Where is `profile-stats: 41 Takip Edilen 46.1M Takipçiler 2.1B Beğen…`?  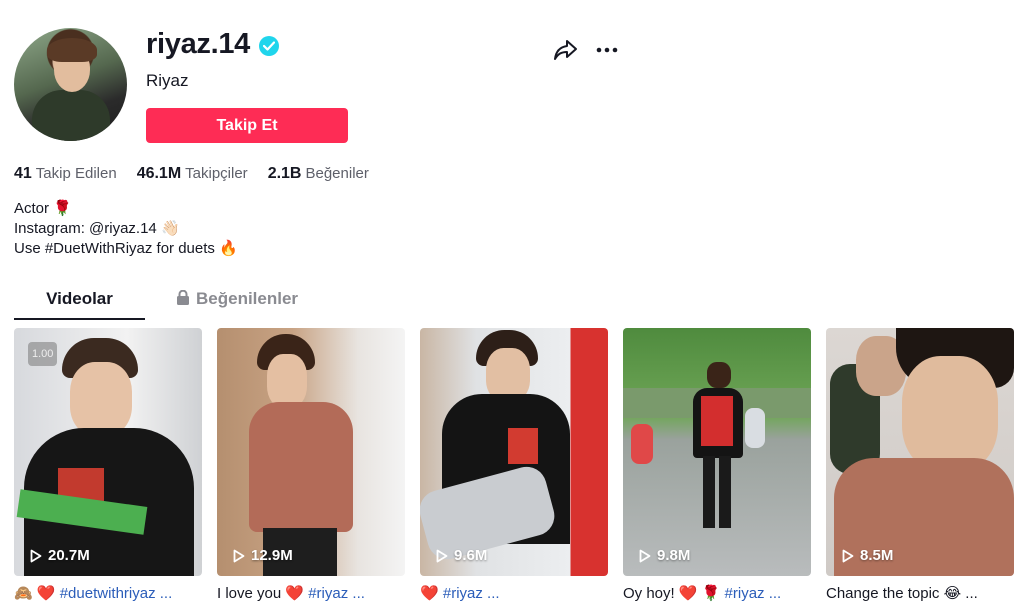 profile-stats: 41 Takip Edilen 46.1M Takipçiler 2.1B Beğen… is located at coordinates (191, 174).